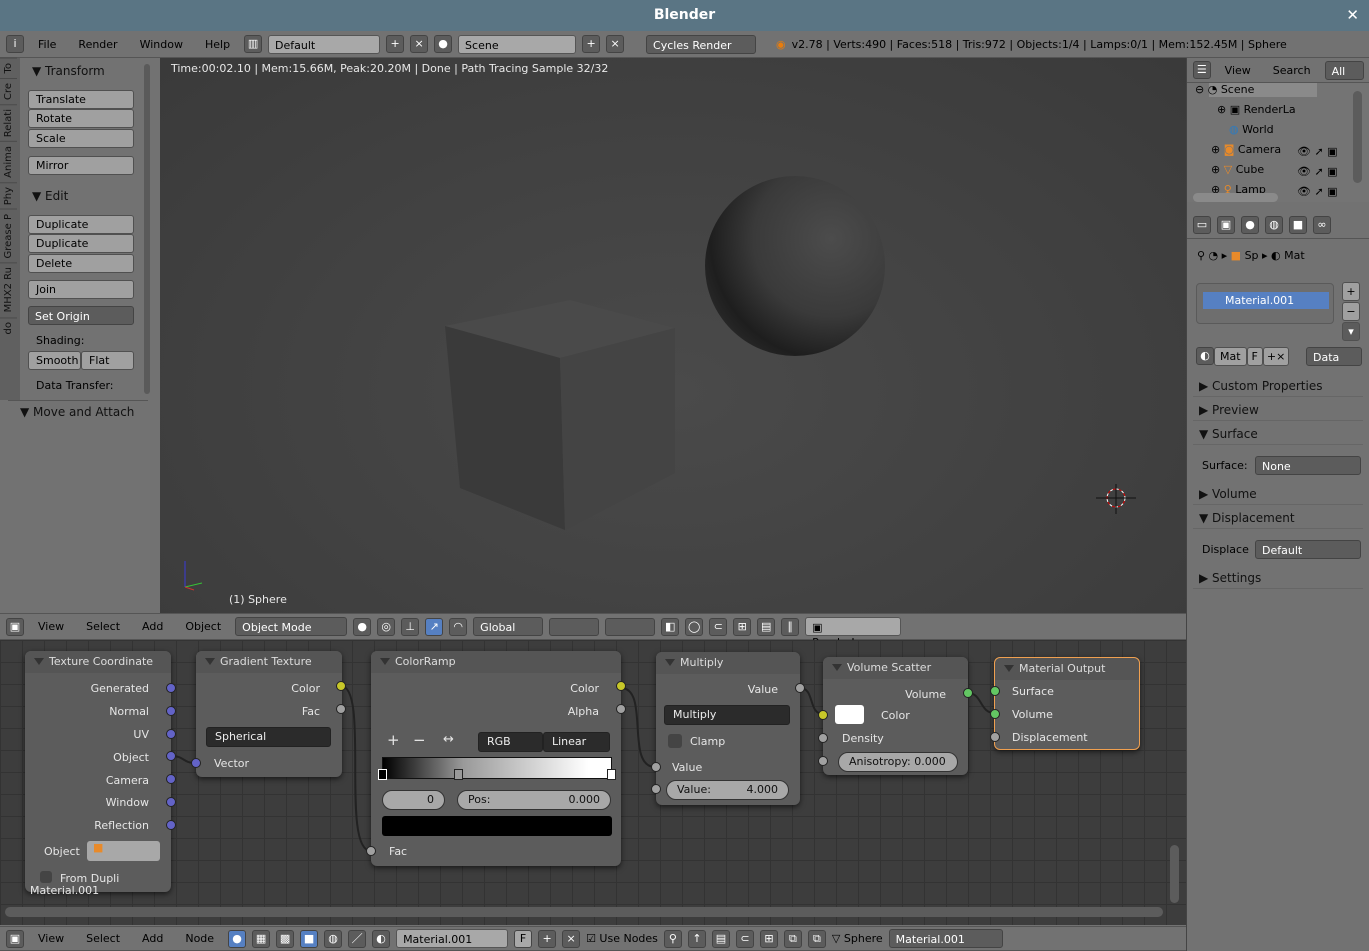 The width and height of the screenshot is (1369, 951). Describe the element at coordinates (560, 418) in the screenshot. I see `cube-object` at that location.